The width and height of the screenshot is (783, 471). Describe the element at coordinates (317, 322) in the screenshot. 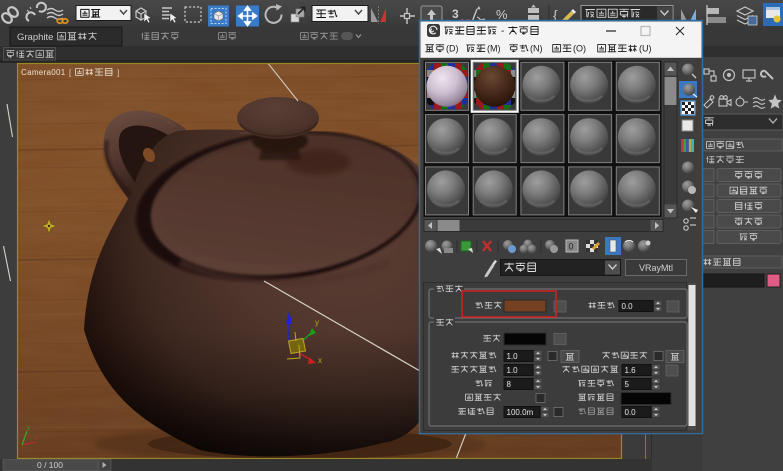

I see `svg-text: y` at that location.